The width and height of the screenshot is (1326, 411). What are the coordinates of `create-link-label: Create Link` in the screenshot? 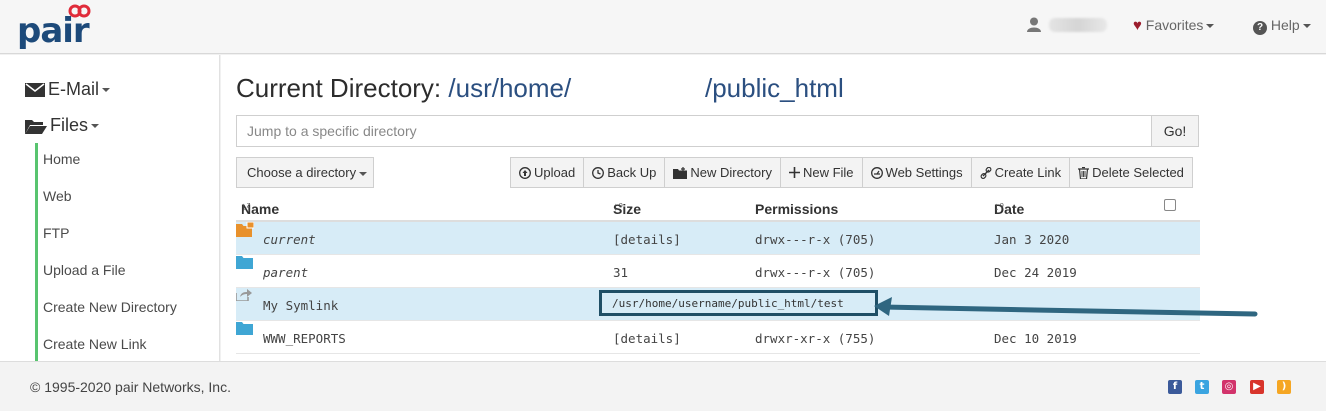 It's located at (1028, 172).